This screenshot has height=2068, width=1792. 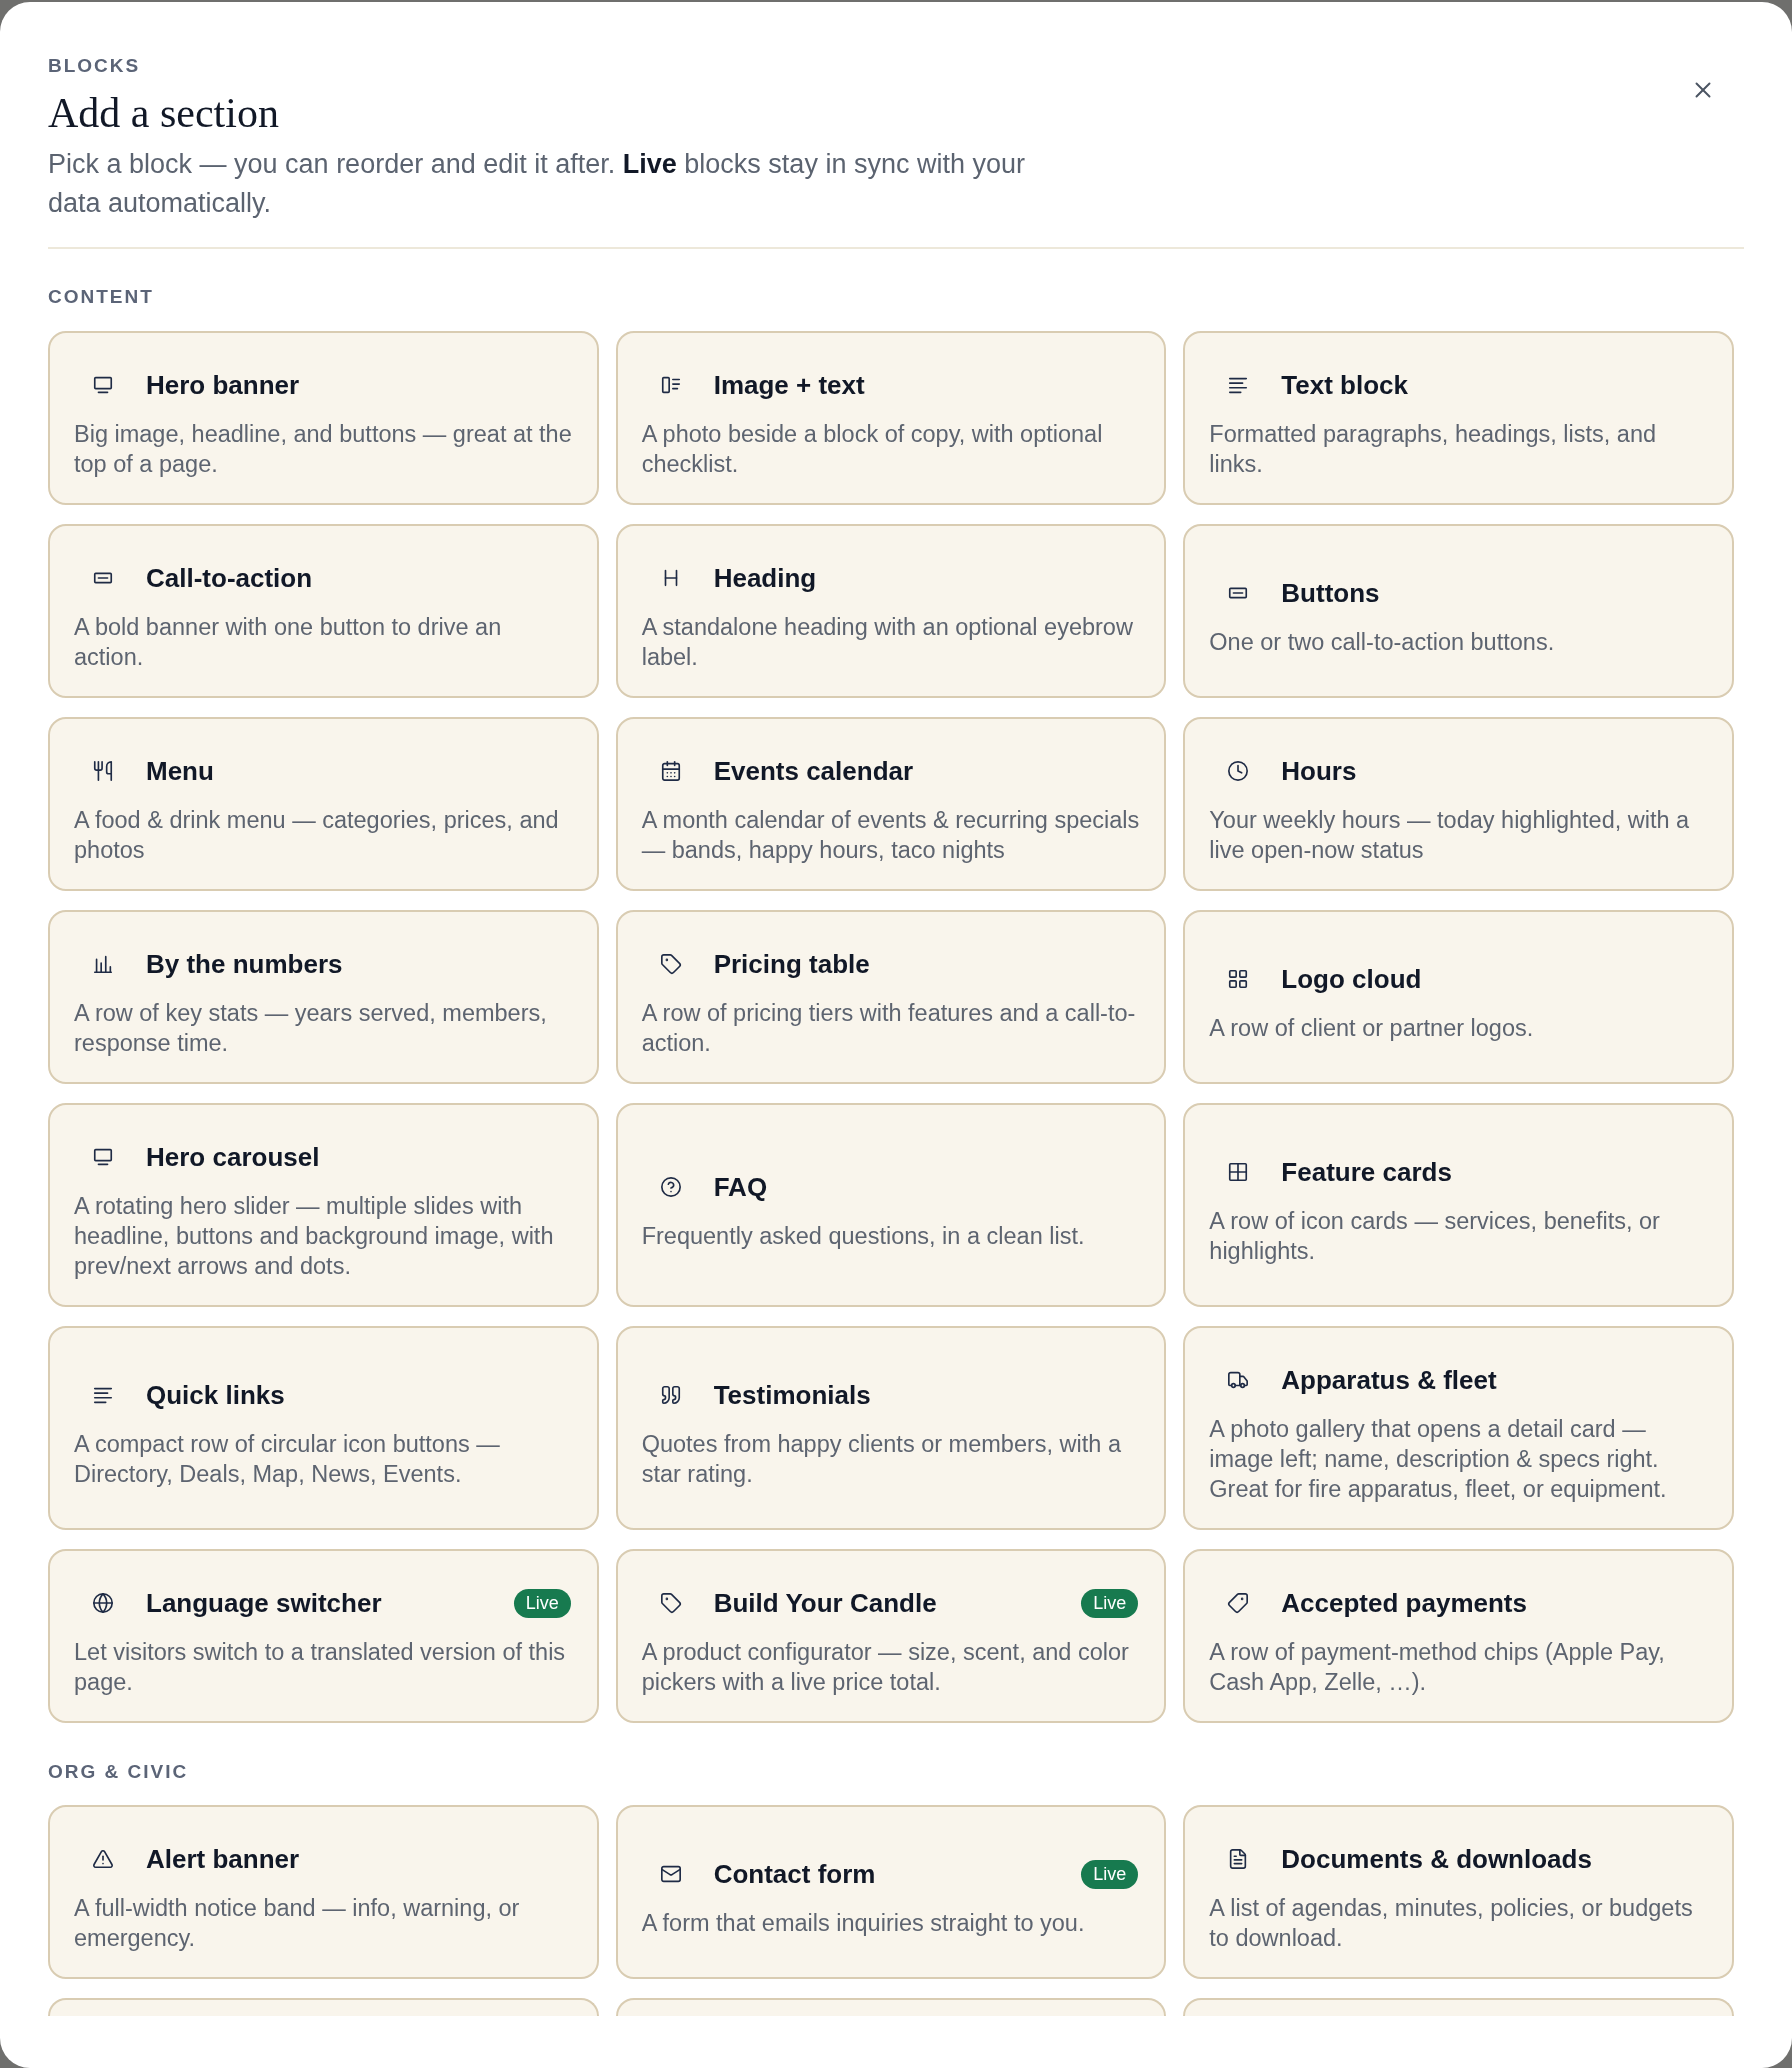 What do you see at coordinates (103, 1859) in the screenshot?
I see `warning-icon` at bounding box center [103, 1859].